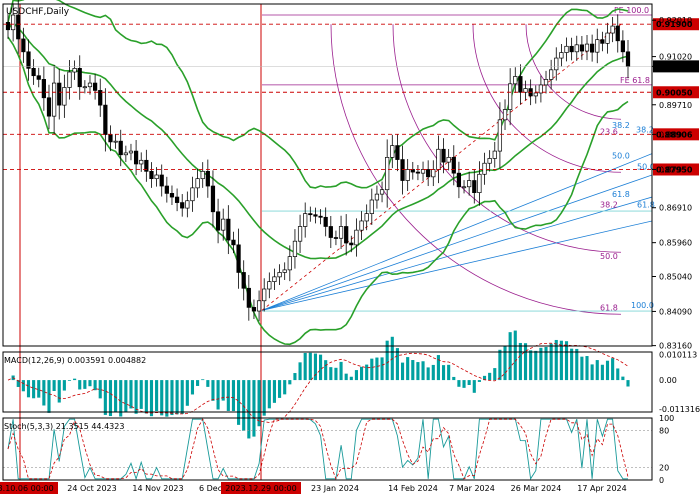 The image size is (700, 500). Describe the element at coordinates (678, 354) in the screenshot. I see `macd-tick-label: 0.010113` at that location.